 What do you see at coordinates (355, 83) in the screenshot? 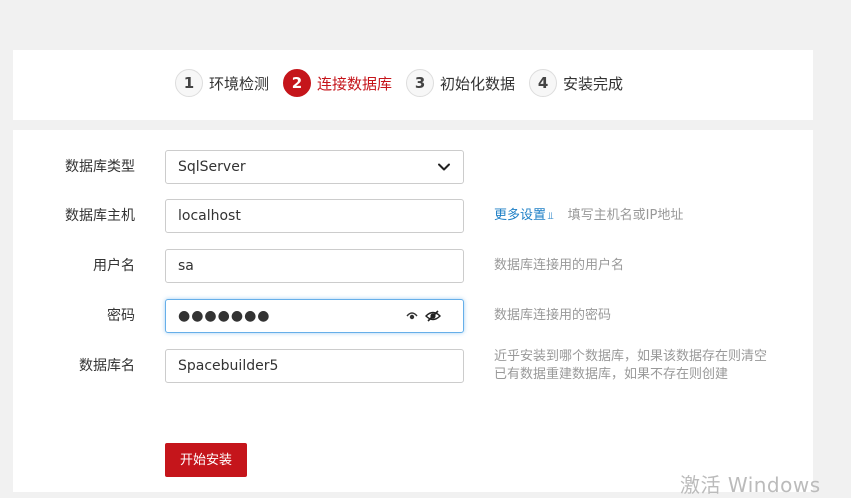
I see `step-2-label: 连接数据库` at bounding box center [355, 83].